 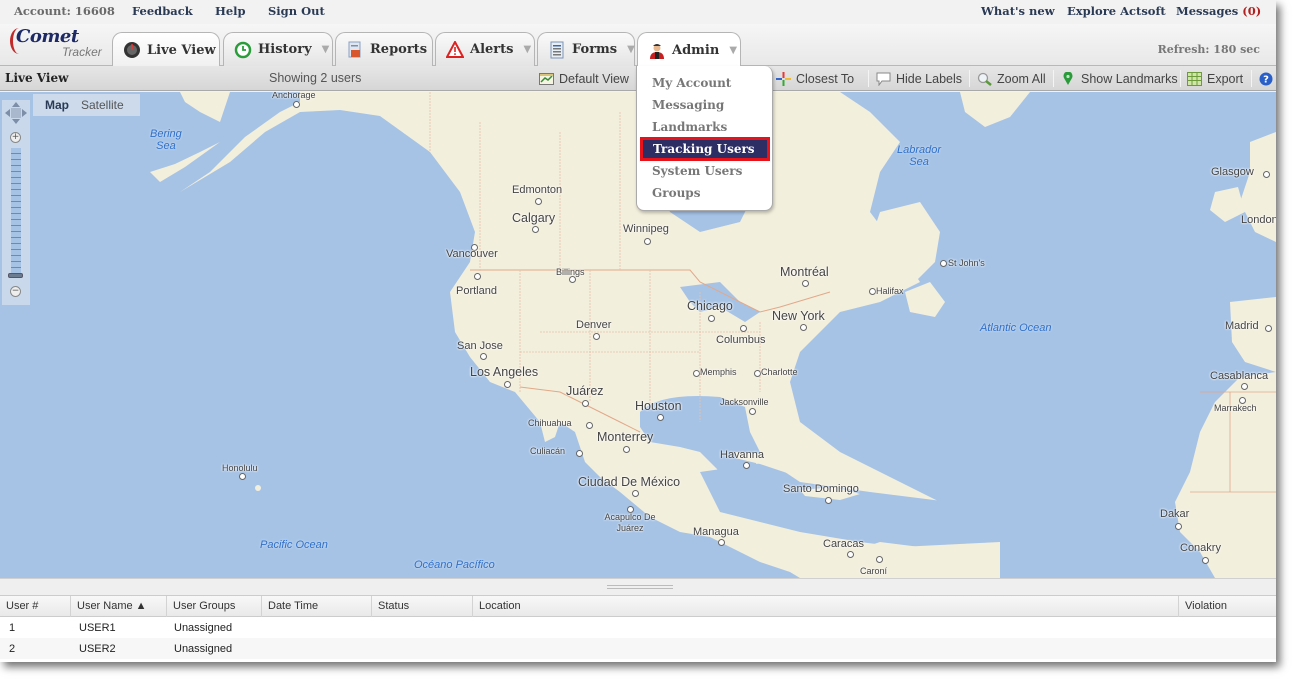 What do you see at coordinates (629, 482) in the screenshot?
I see `city-label: Ciudad De México` at bounding box center [629, 482].